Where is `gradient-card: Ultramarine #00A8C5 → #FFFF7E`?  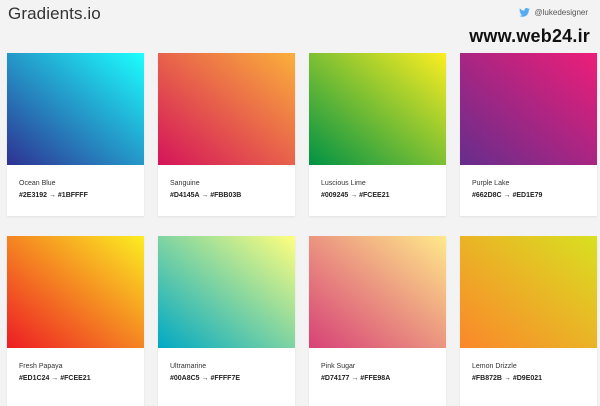 gradient-card: Ultramarine #00A8C5 → #FFFF7E is located at coordinates (226, 321).